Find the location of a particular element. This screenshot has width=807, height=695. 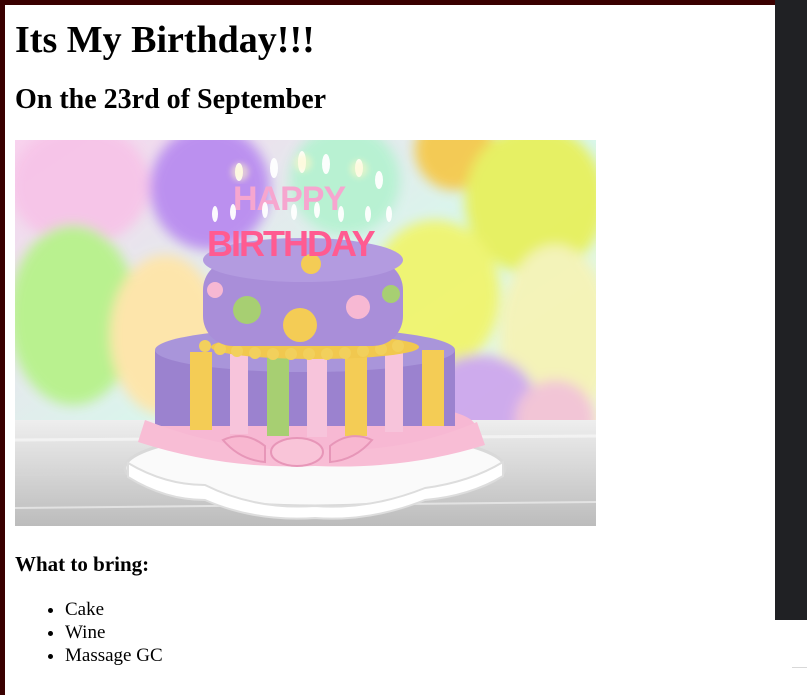

bring-heading: What to bring: is located at coordinates (82, 564).